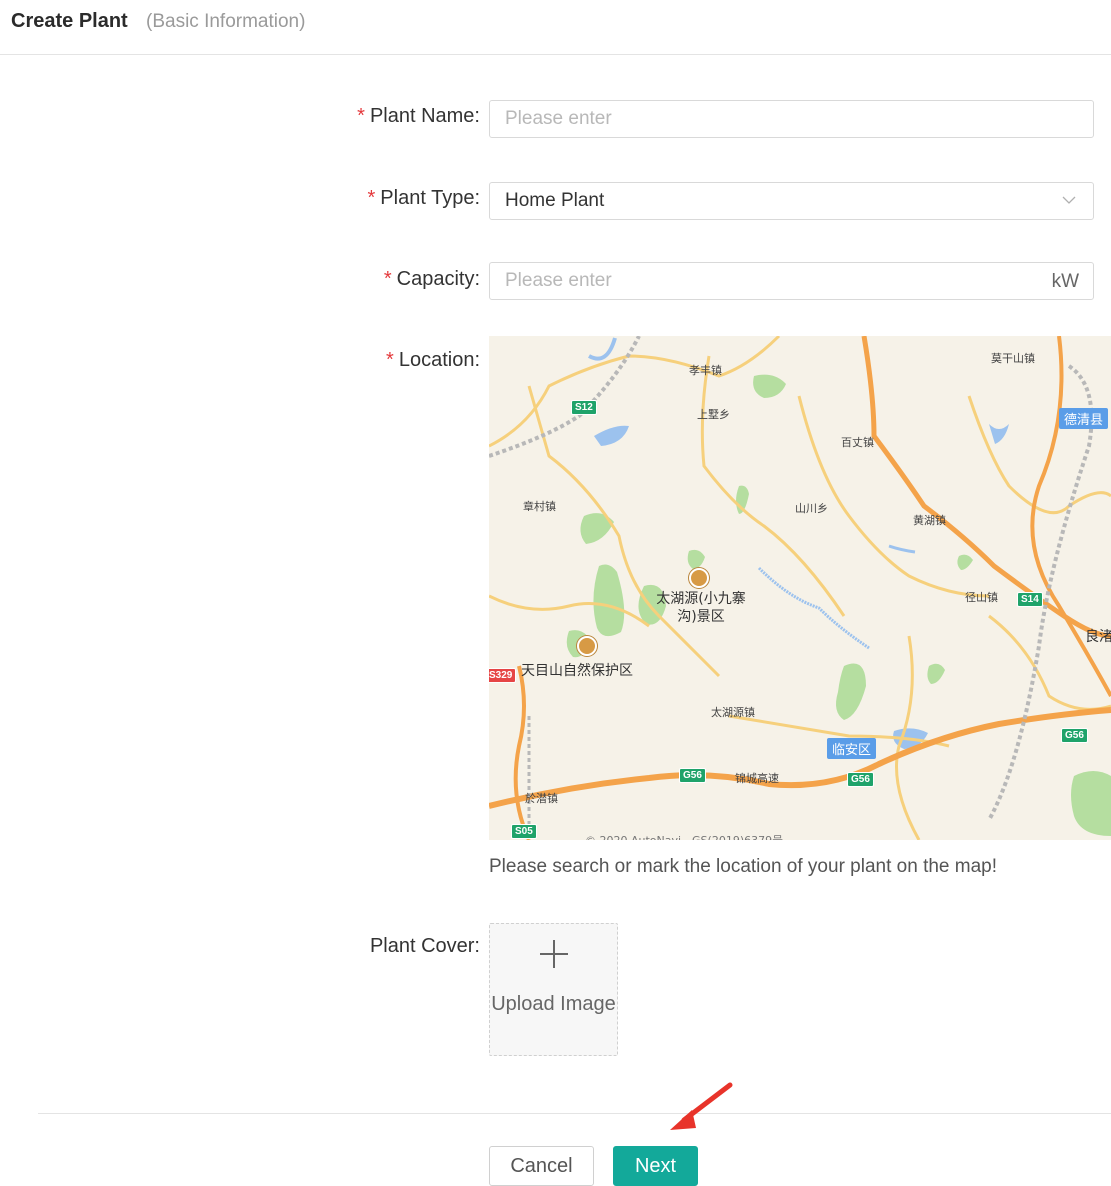 This screenshot has width=1111, height=1186. Describe the element at coordinates (555, 200) in the screenshot. I see `plant-type-value: Home Plant` at that location.